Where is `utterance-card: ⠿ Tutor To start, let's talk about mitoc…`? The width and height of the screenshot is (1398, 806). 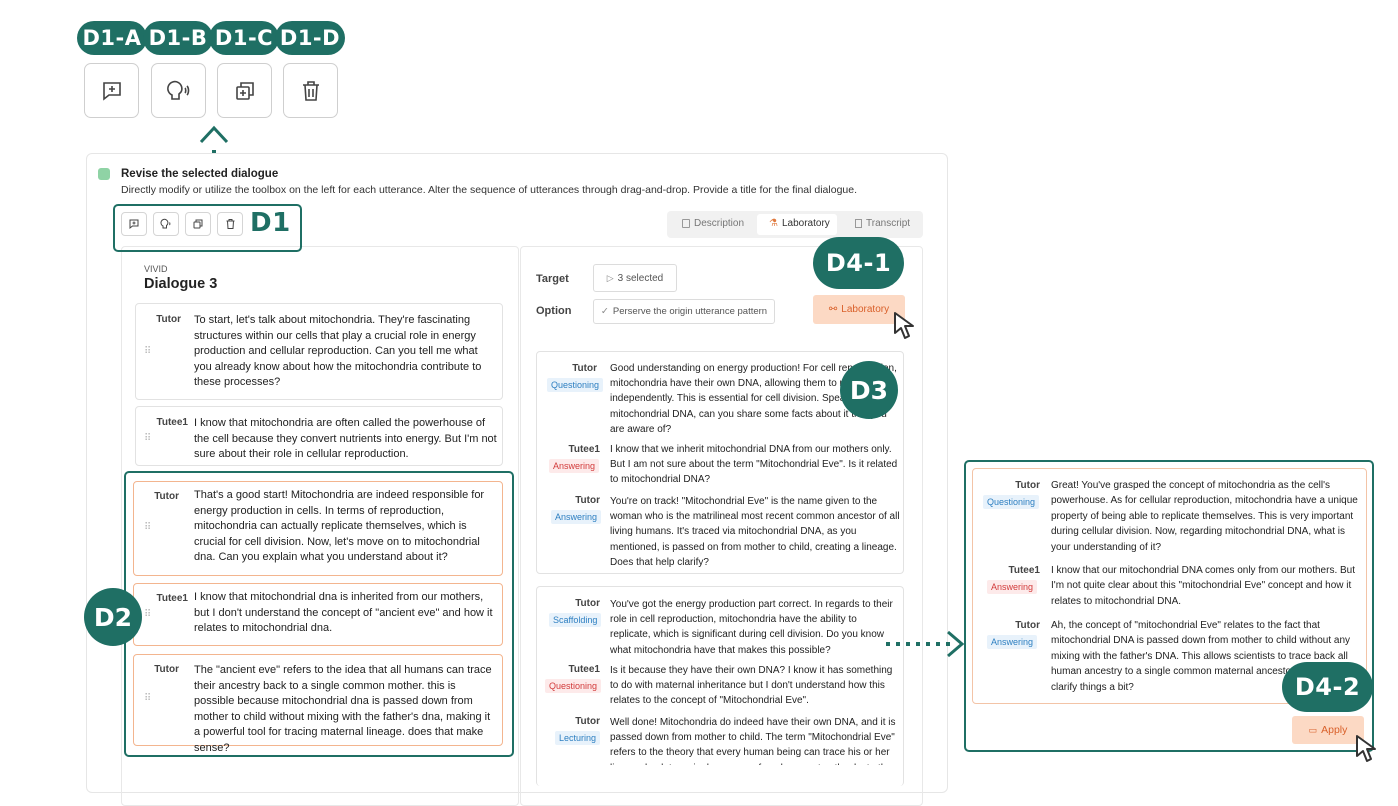 utterance-card: ⠿ Tutor To start, let's talk about mitoc… is located at coordinates (319, 351).